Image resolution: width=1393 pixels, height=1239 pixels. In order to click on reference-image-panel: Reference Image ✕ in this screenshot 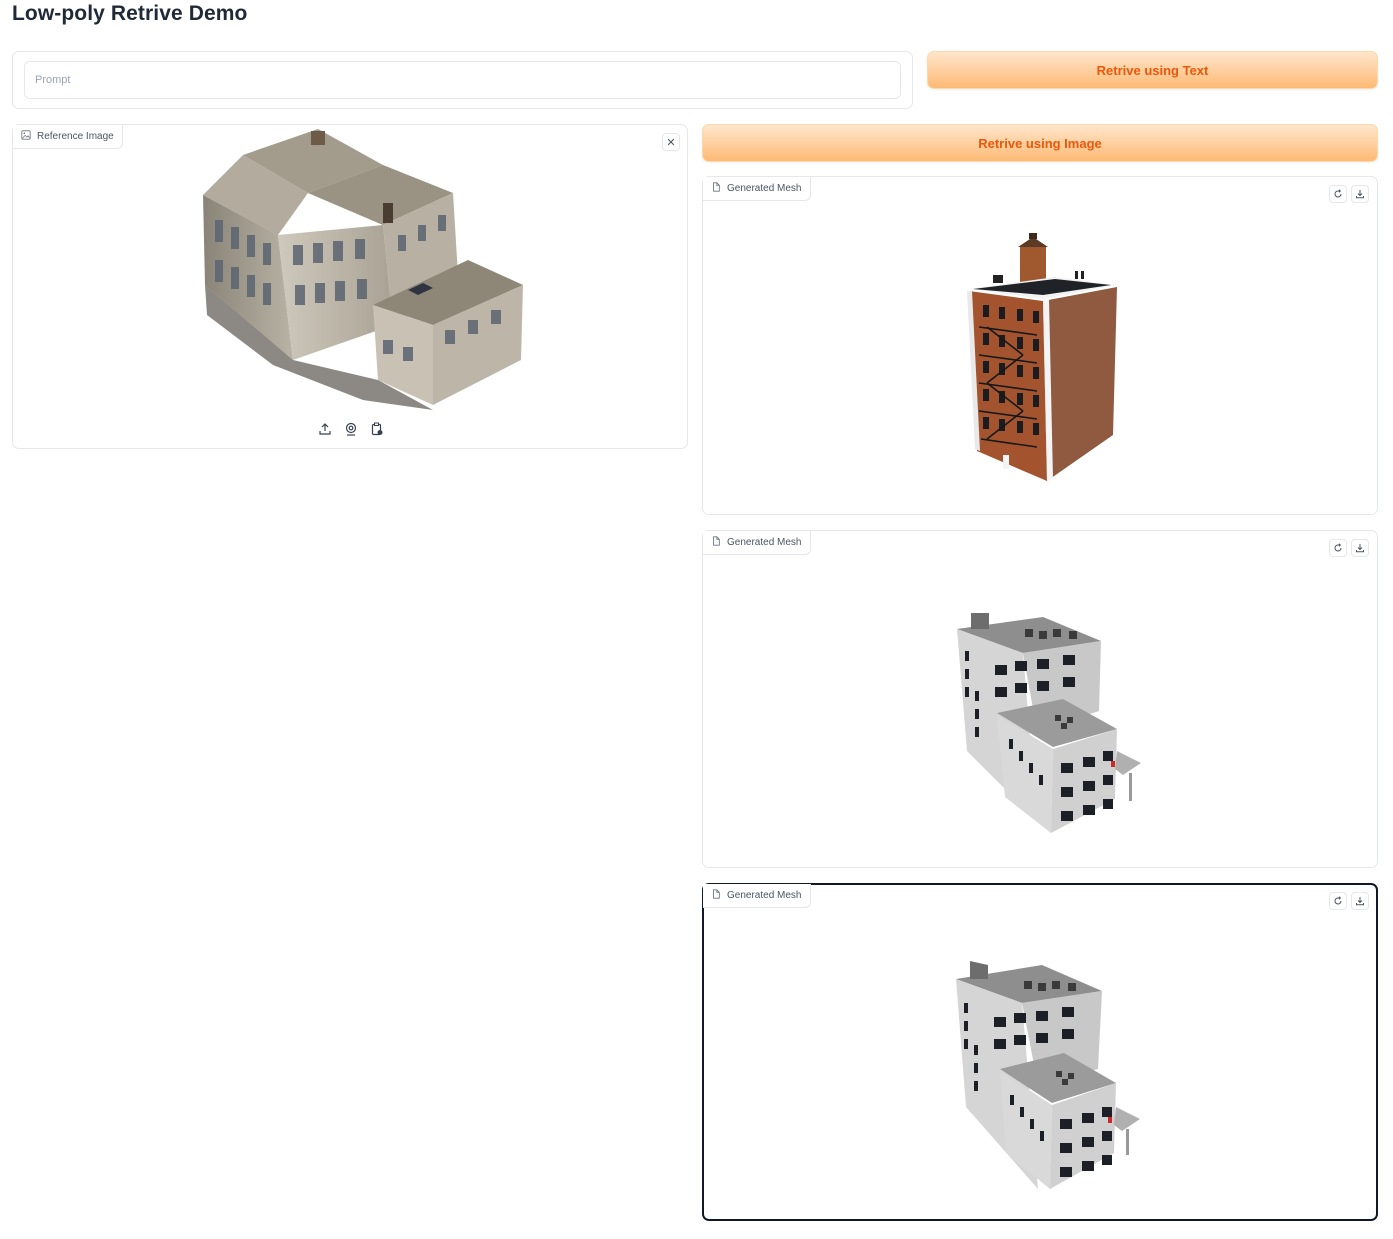, I will do `click(350, 286)`.